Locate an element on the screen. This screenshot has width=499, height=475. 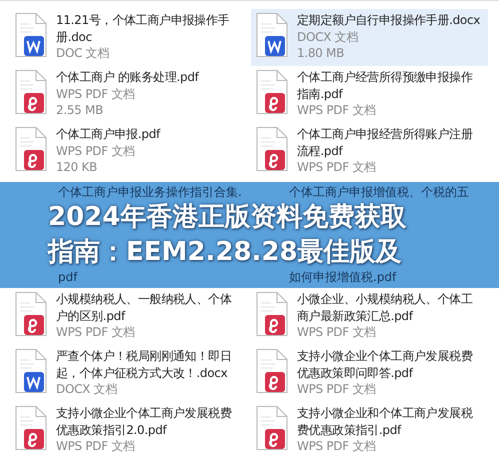
file-item: 个体工商户经营所得预缴申报操作指南.pdf WPS PDF 文档 is located at coordinates (369, 94).